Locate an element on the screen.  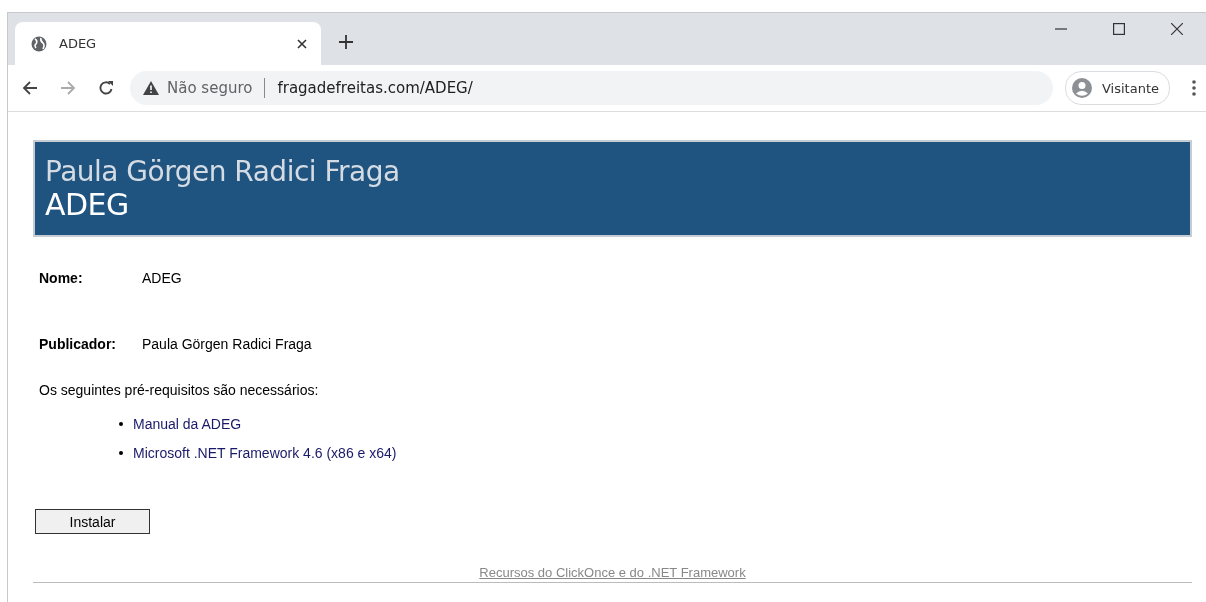
new-tab-icon is located at coordinates (346, 42).